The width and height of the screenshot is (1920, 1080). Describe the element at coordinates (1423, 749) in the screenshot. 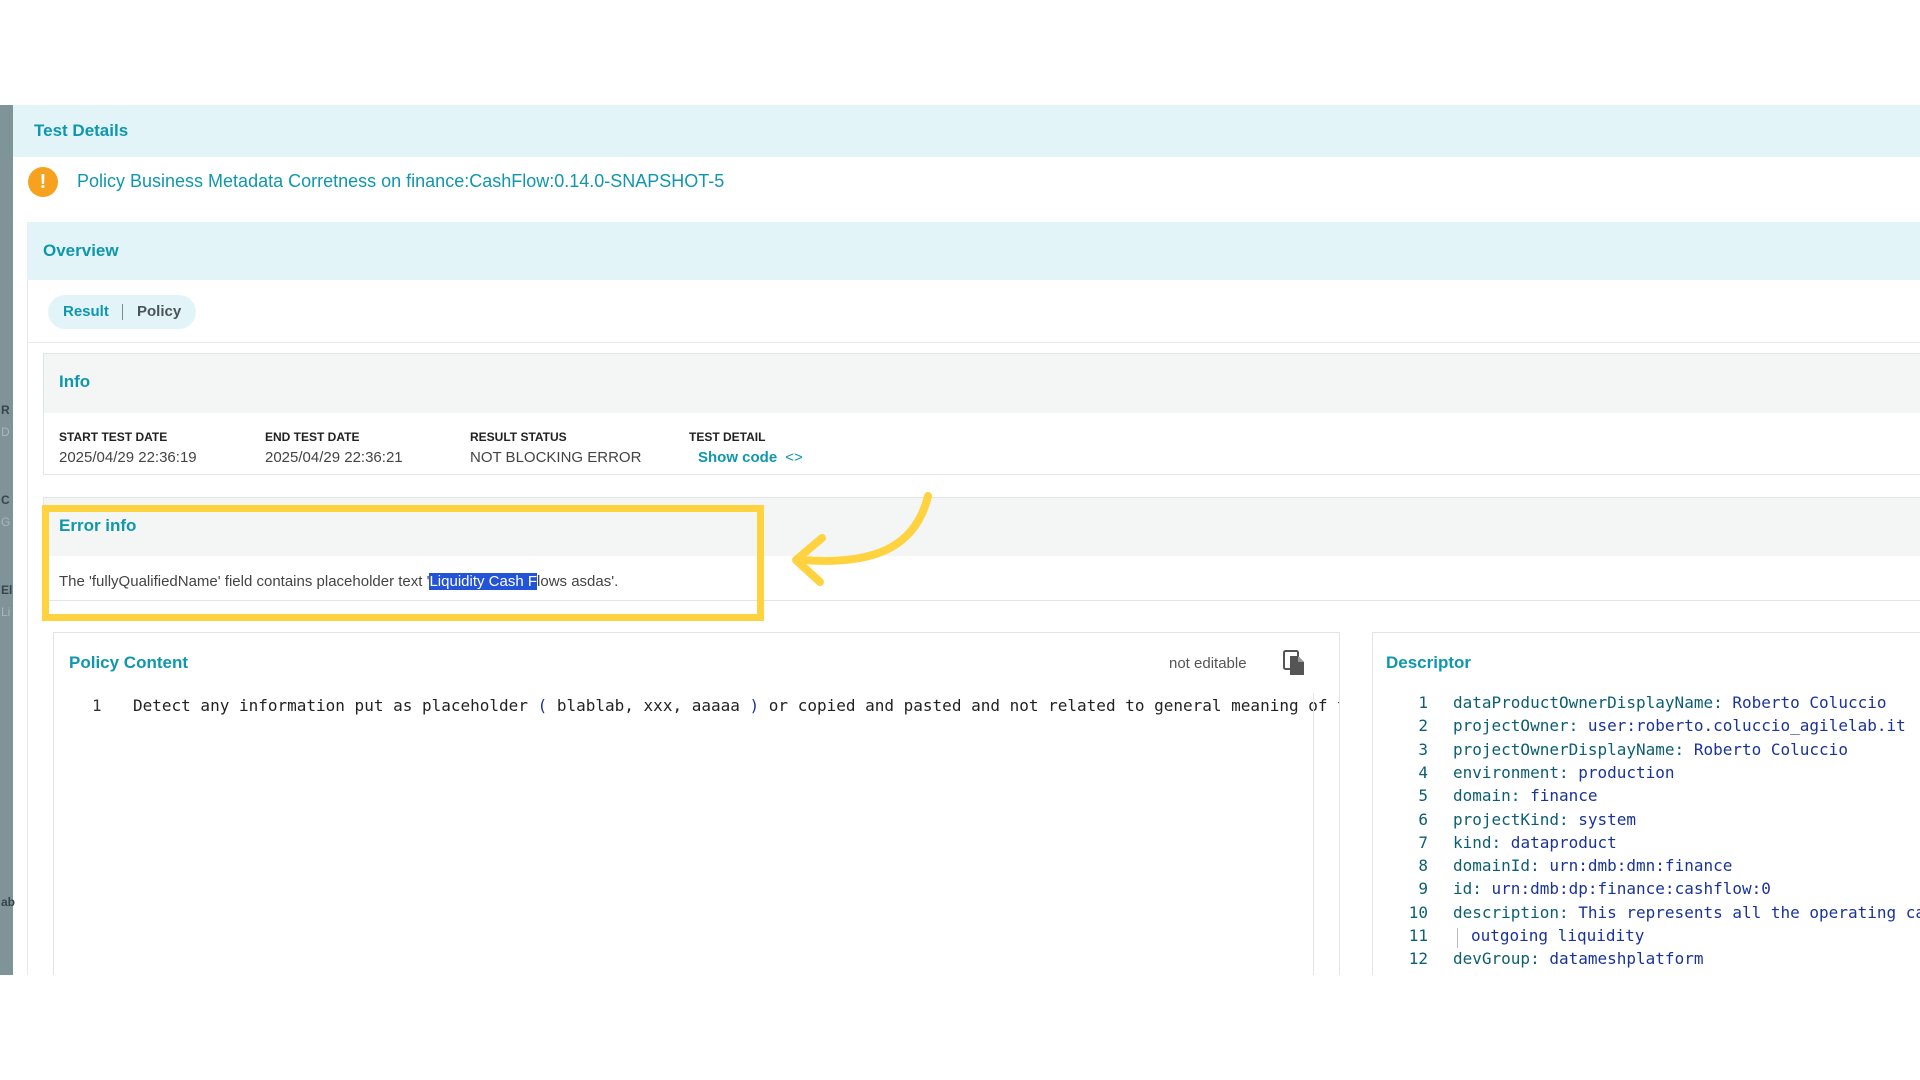

I see `line-number: 3` at that location.